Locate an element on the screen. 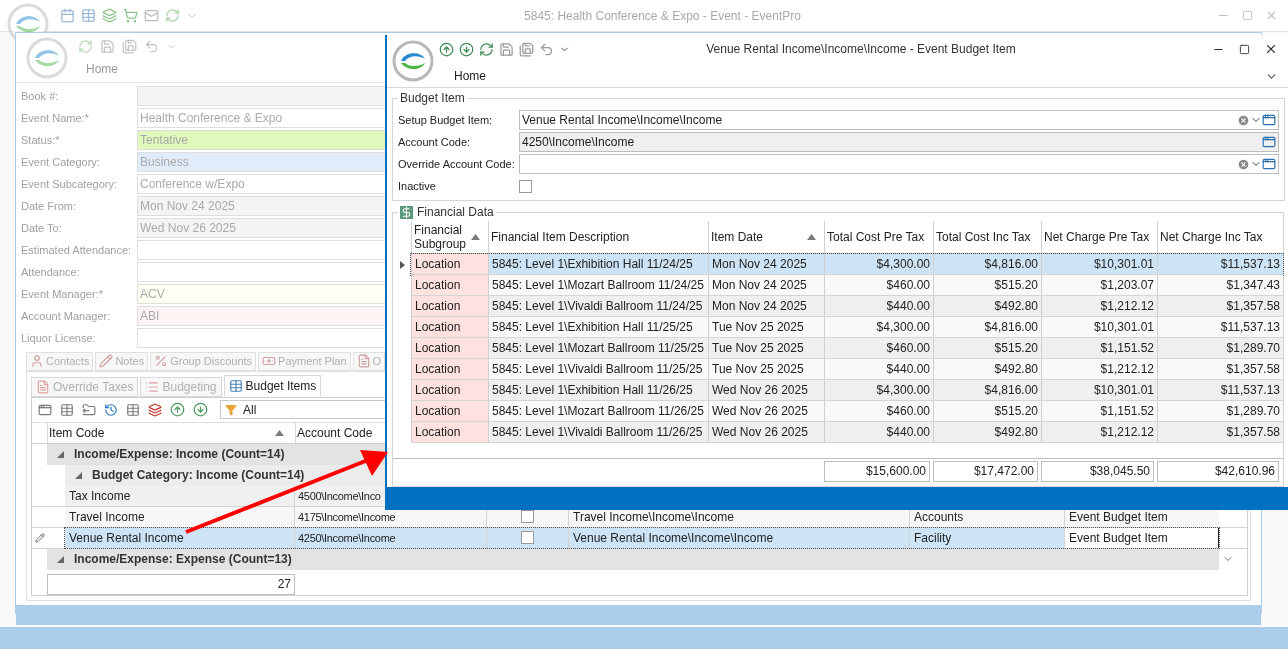 The height and width of the screenshot is (649, 1288). field-label: Inactive is located at coordinates (417, 186).